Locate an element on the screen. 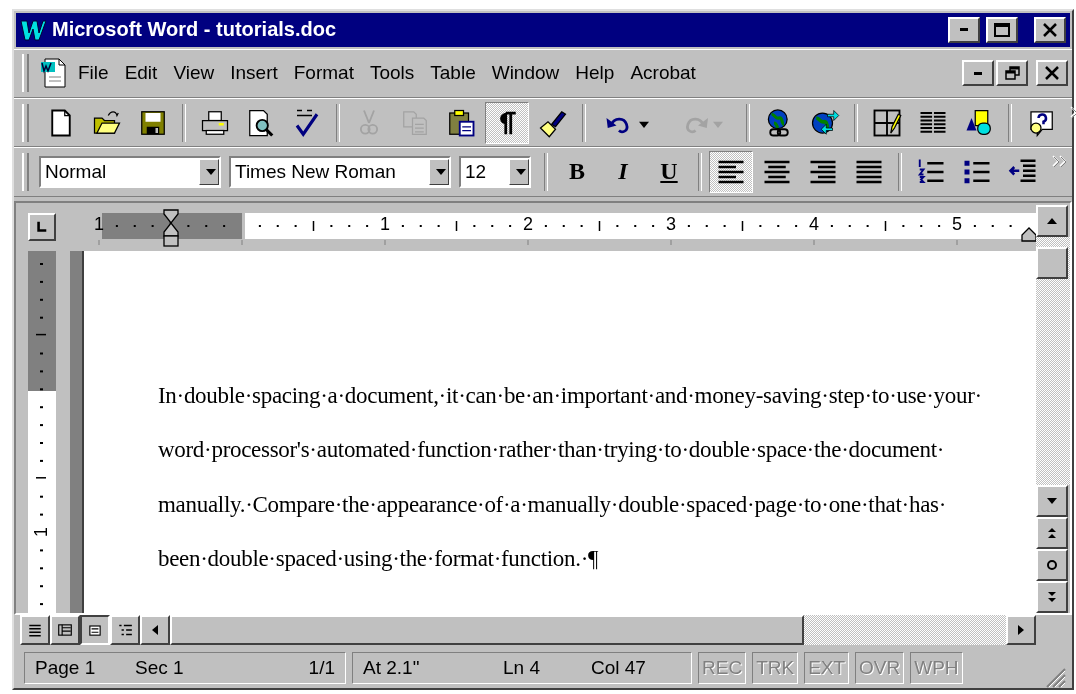 This screenshot has height=694, width=1076. maximize-icon is located at coordinates (1002, 29).